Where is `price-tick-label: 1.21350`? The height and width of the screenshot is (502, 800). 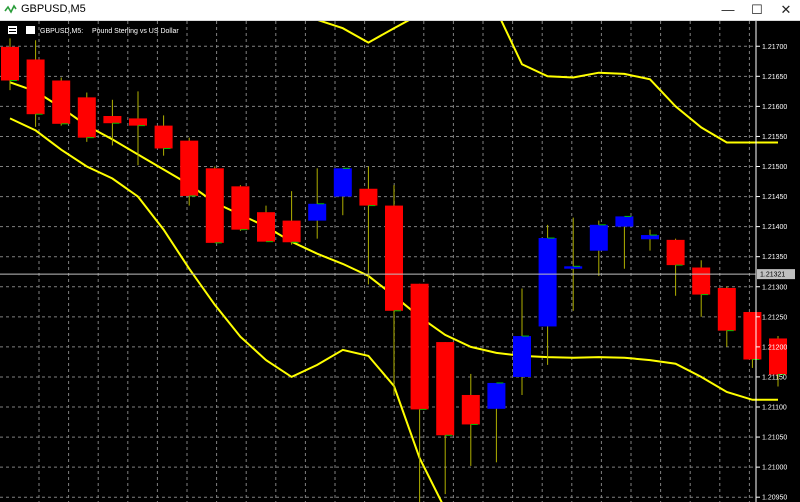
price-tick-label: 1.21350 is located at coordinates (774, 257).